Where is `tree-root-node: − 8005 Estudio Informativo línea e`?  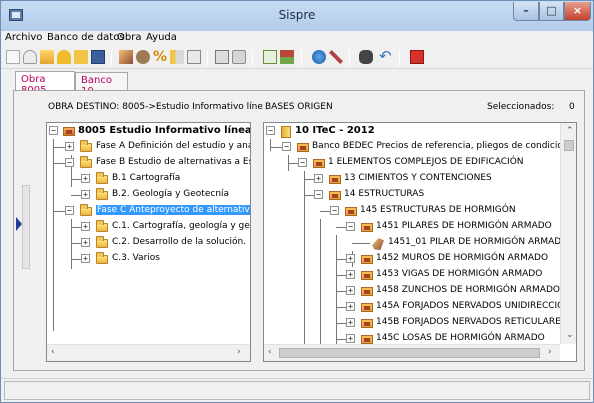 tree-root-node: − 8005 Estudio Informativo línea e is located at coordinates (149, 131).